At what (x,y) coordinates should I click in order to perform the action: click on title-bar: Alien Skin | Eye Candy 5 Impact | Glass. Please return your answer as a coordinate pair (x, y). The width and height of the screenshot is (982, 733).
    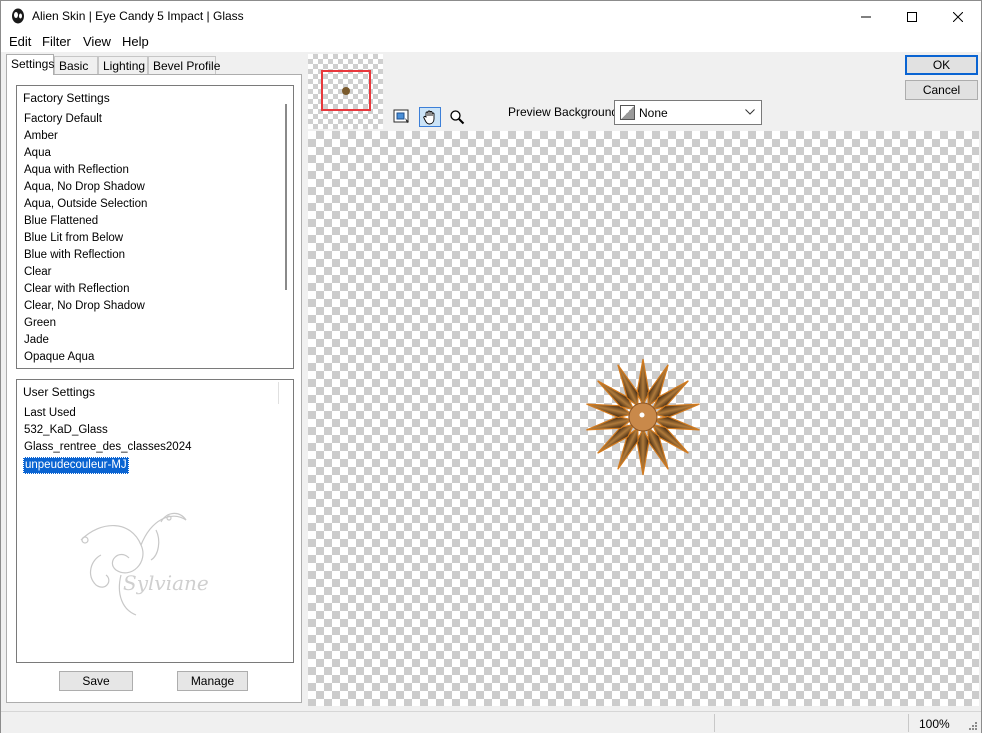
    Looking at the image, I should click on (491, 16).